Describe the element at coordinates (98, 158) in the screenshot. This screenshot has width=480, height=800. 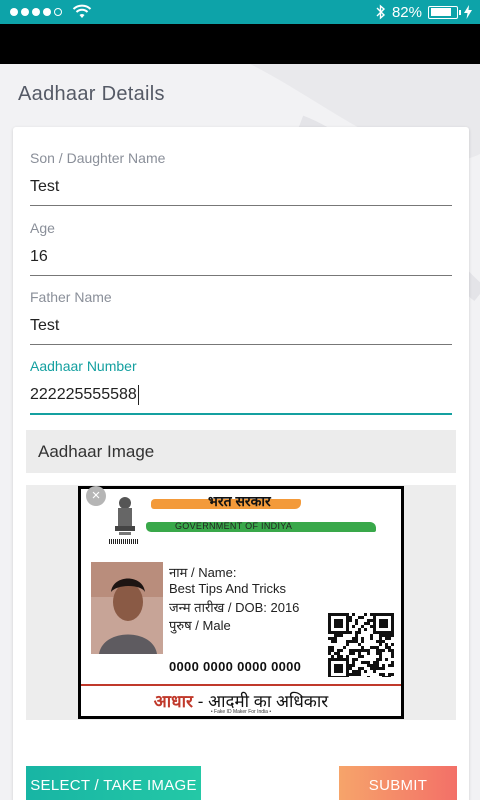
I see `child-name-label: Son / Daughter Name` at that location.